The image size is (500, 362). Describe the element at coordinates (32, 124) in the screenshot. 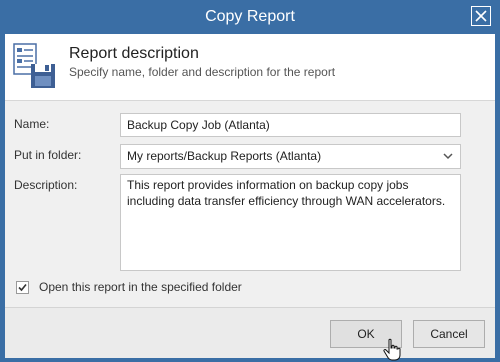

I see `name-label: Name:` at that location.